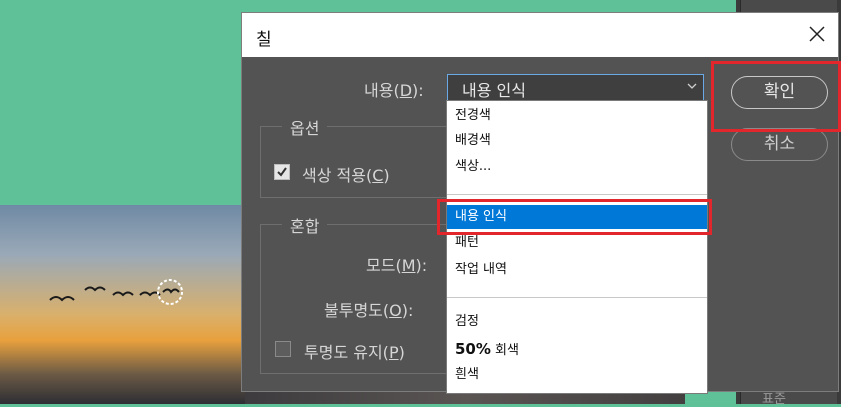 Image resolution: width=841 pixels, height=407 pixels. Describe the element at coordinates (397, 265) in the screenshot. I see `mode-label: 모드(M):` at that location.